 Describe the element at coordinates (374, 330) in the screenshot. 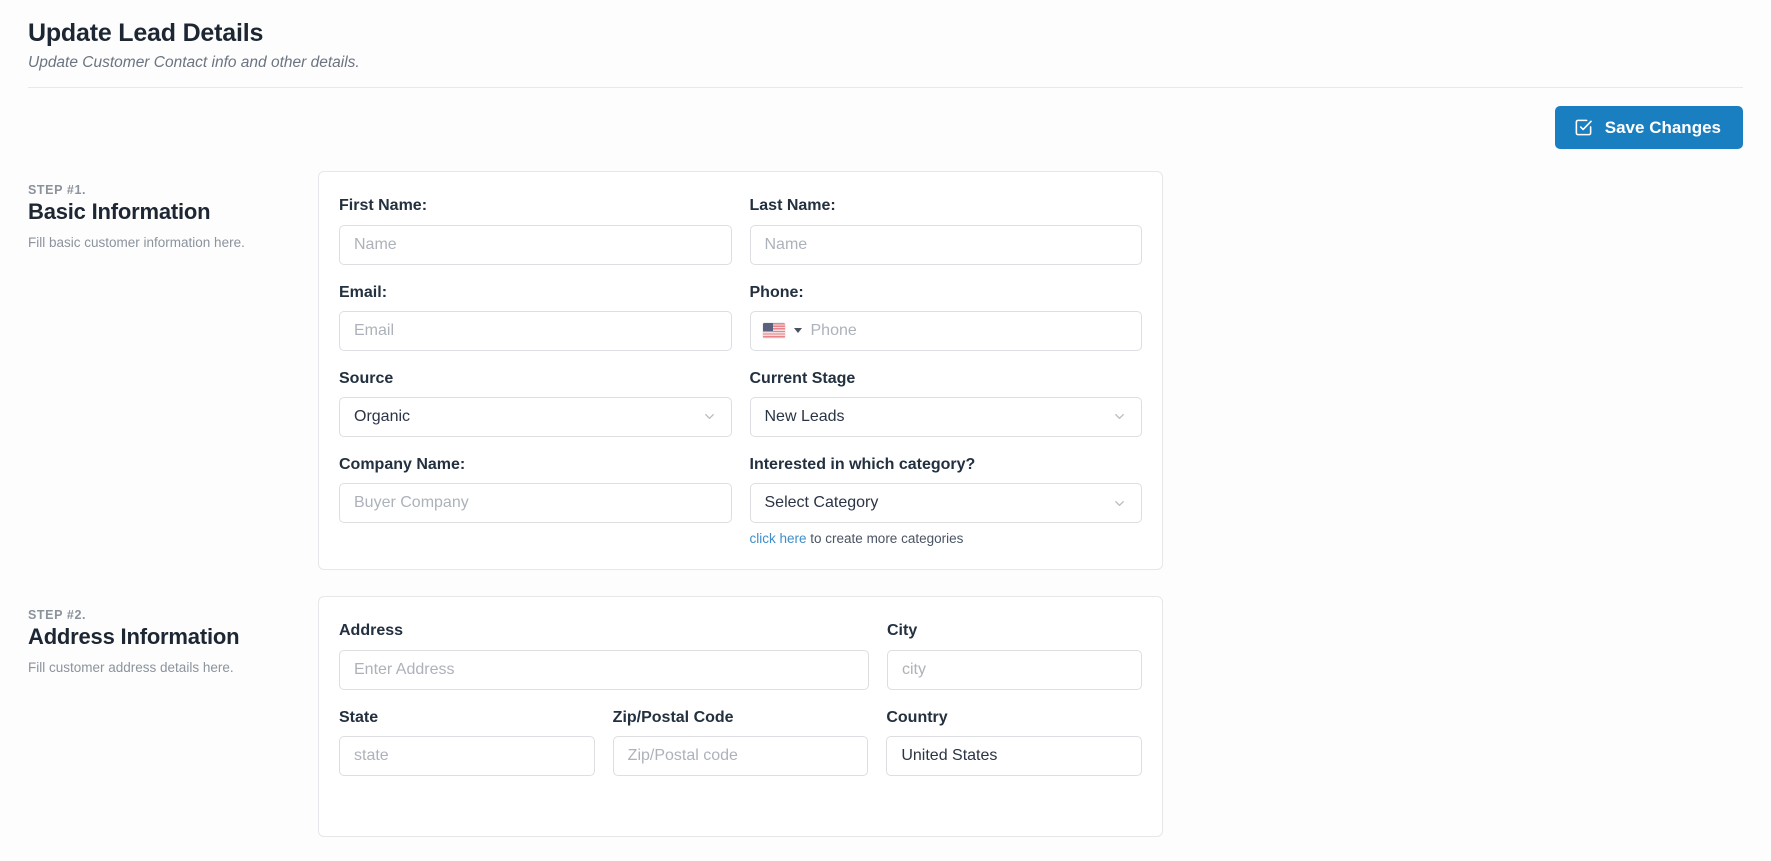

I see `email-placeholder: Email` at that location.